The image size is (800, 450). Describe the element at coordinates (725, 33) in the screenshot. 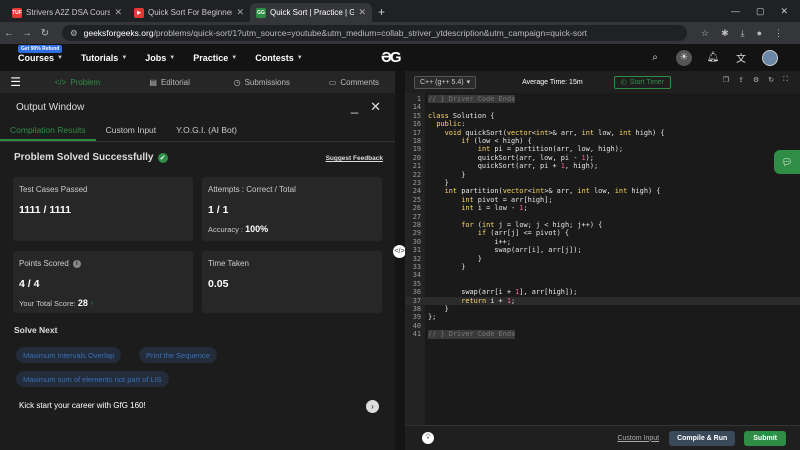

I see `extensions-icon: ✱` at that location.